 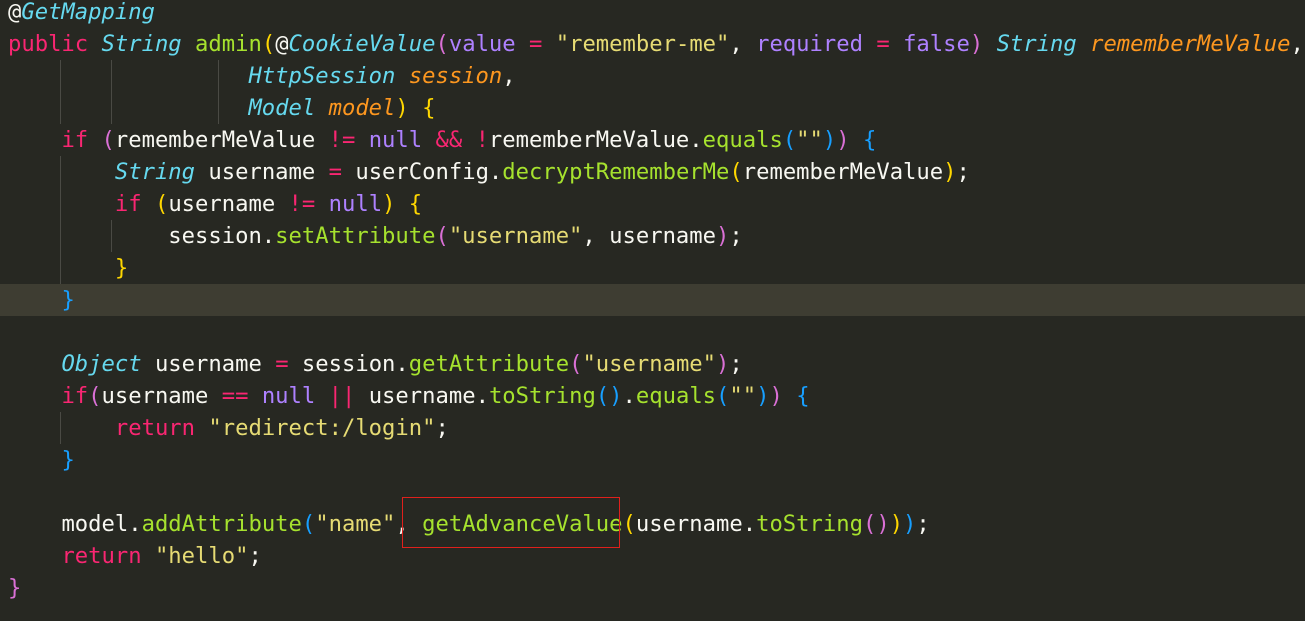 What do you see at coordinates (88, 12) in the screenshot?
I see `code-token: GetMapping` at bounding box center [88, 12].